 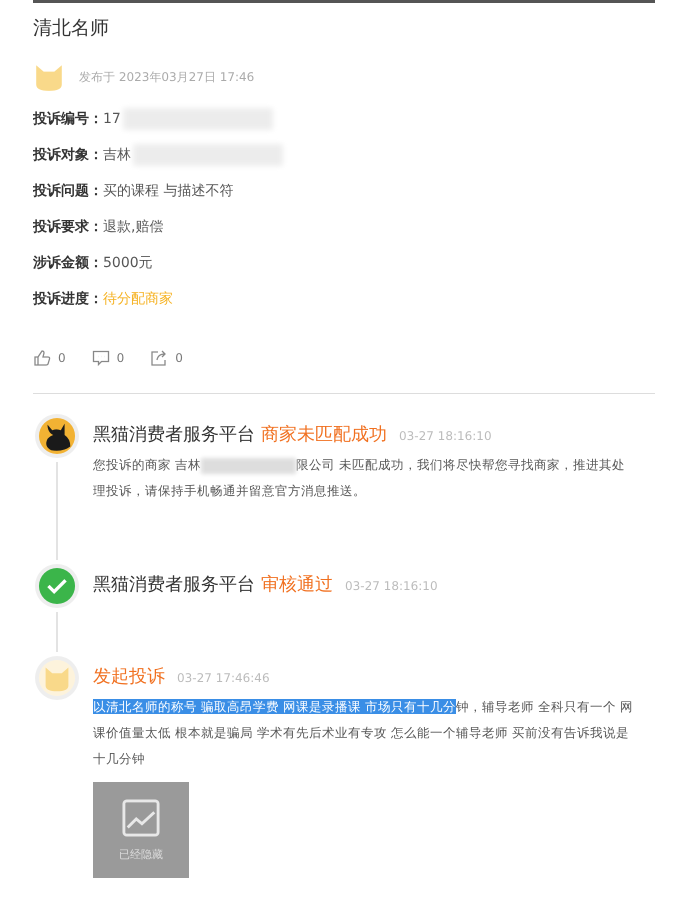 What do you see at coordinates (223, 678) in the screenshot?
I see `timestamp: 03-27 17:46:46` at bounding box center [223, 678].